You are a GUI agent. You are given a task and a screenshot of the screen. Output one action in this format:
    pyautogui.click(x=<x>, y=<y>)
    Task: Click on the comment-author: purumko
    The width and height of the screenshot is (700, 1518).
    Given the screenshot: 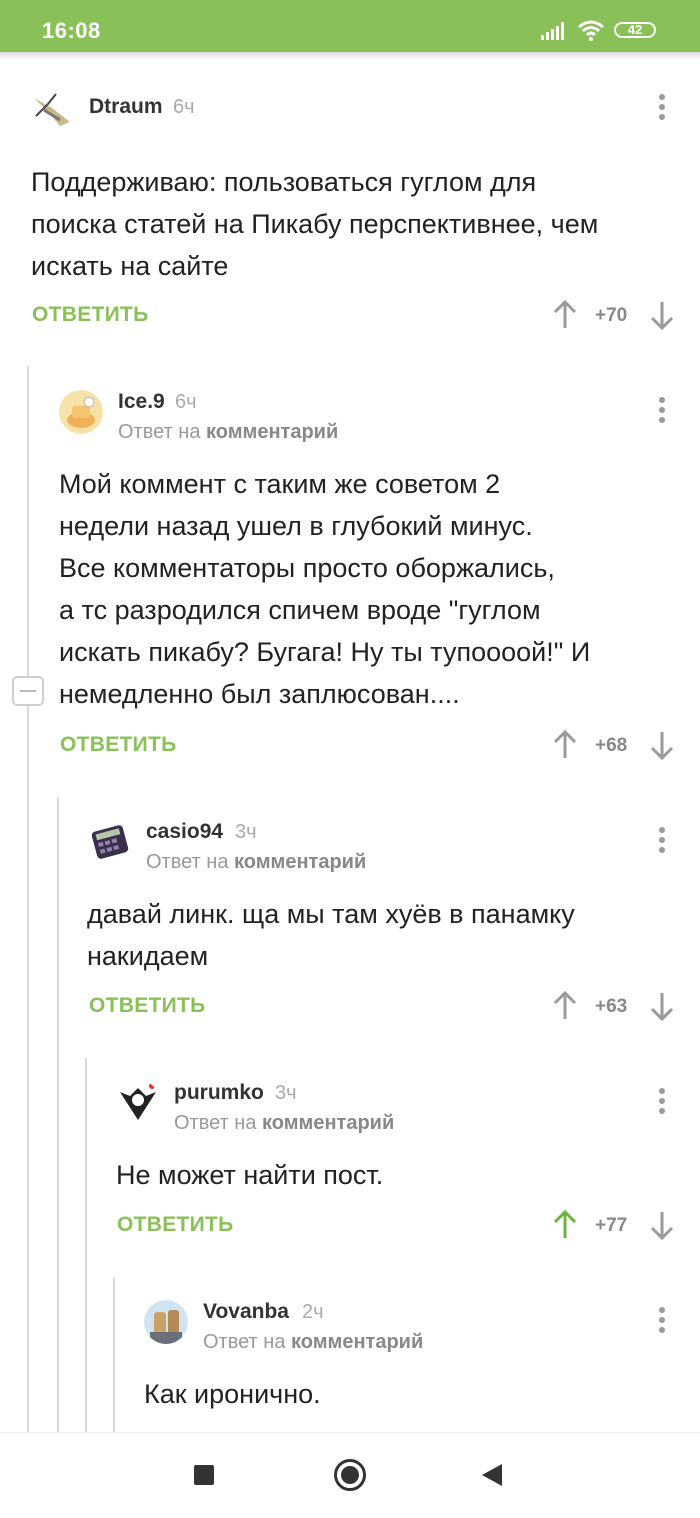 What is the action you would take?
    pyautogui.click(x=219, y=1093)
    